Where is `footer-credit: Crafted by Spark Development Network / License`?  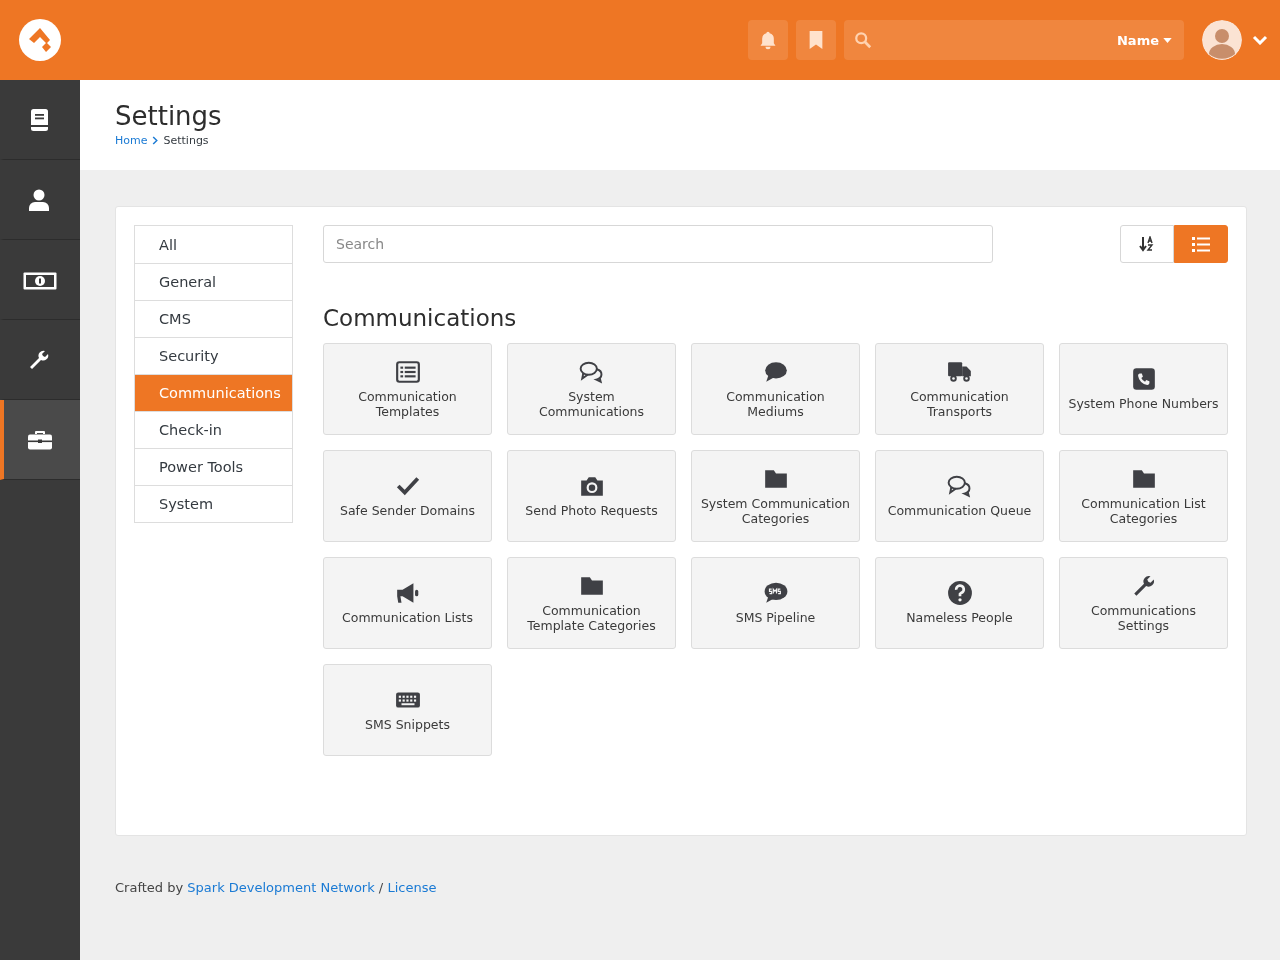
footer-credit: Crafted by Spark Development Network / License is located at coordinates (276, 888).